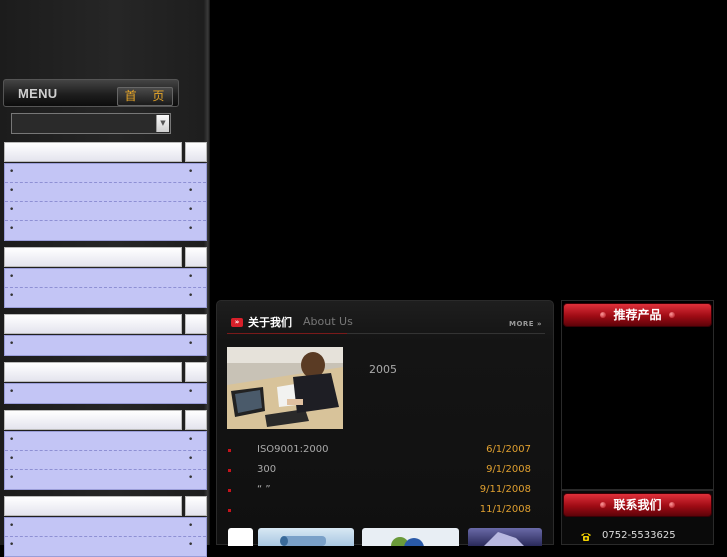 This screenshot has height=557, width=727. I want to click on chevron-down-icon: ▼, so click(162, 123).